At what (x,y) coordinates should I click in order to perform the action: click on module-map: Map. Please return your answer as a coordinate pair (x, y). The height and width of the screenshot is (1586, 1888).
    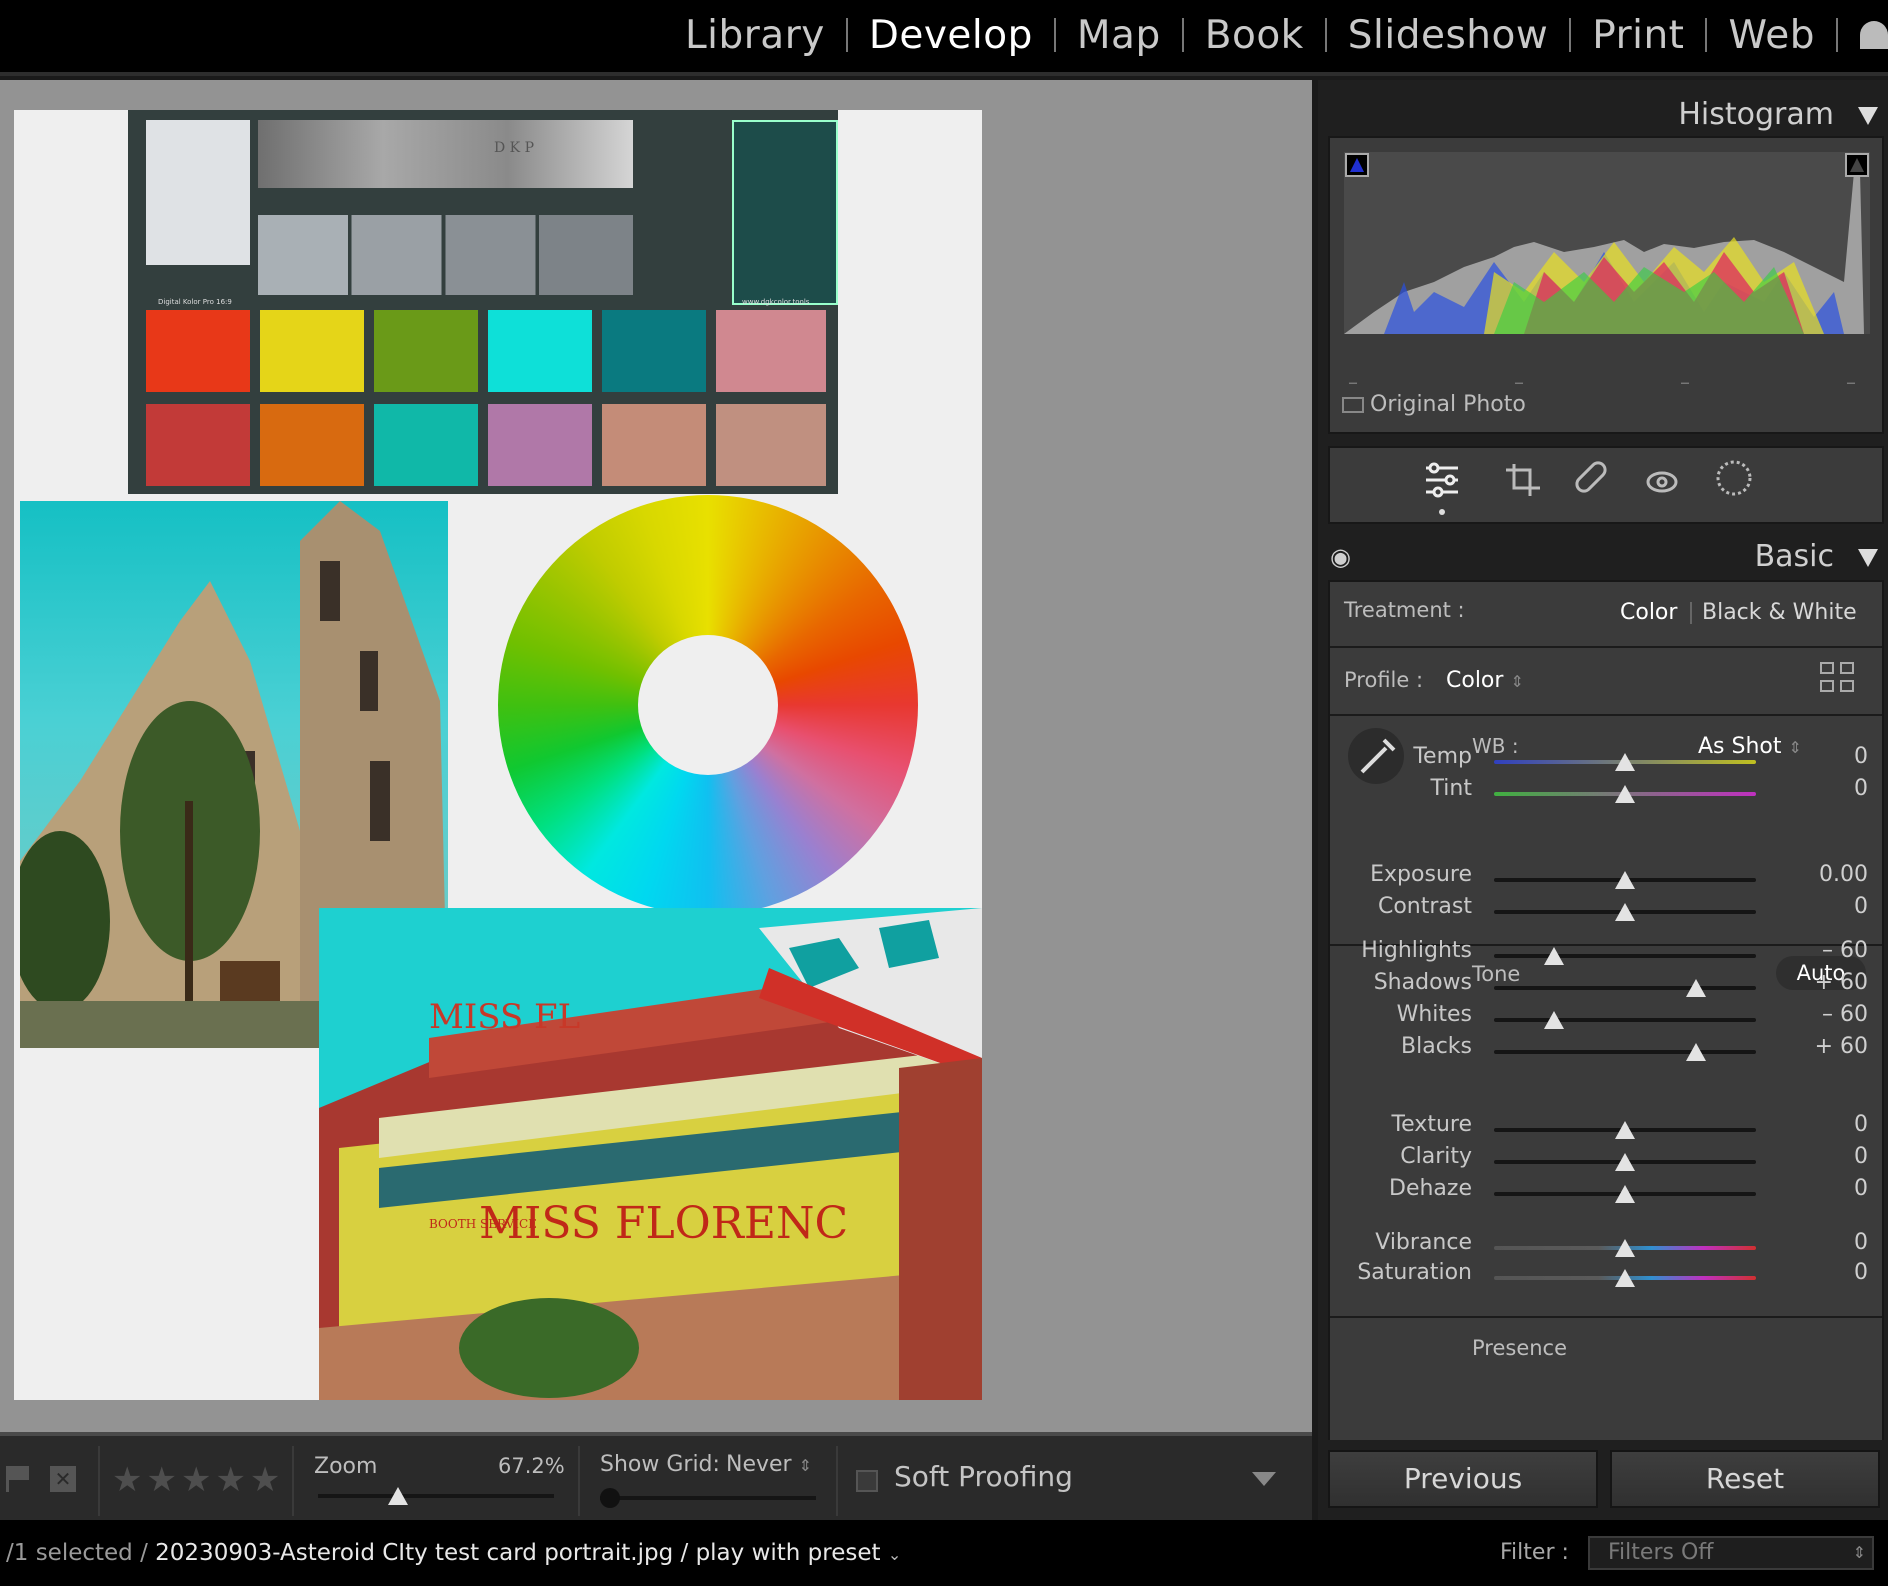
    Looking at the image, I should click on (1119, 35).